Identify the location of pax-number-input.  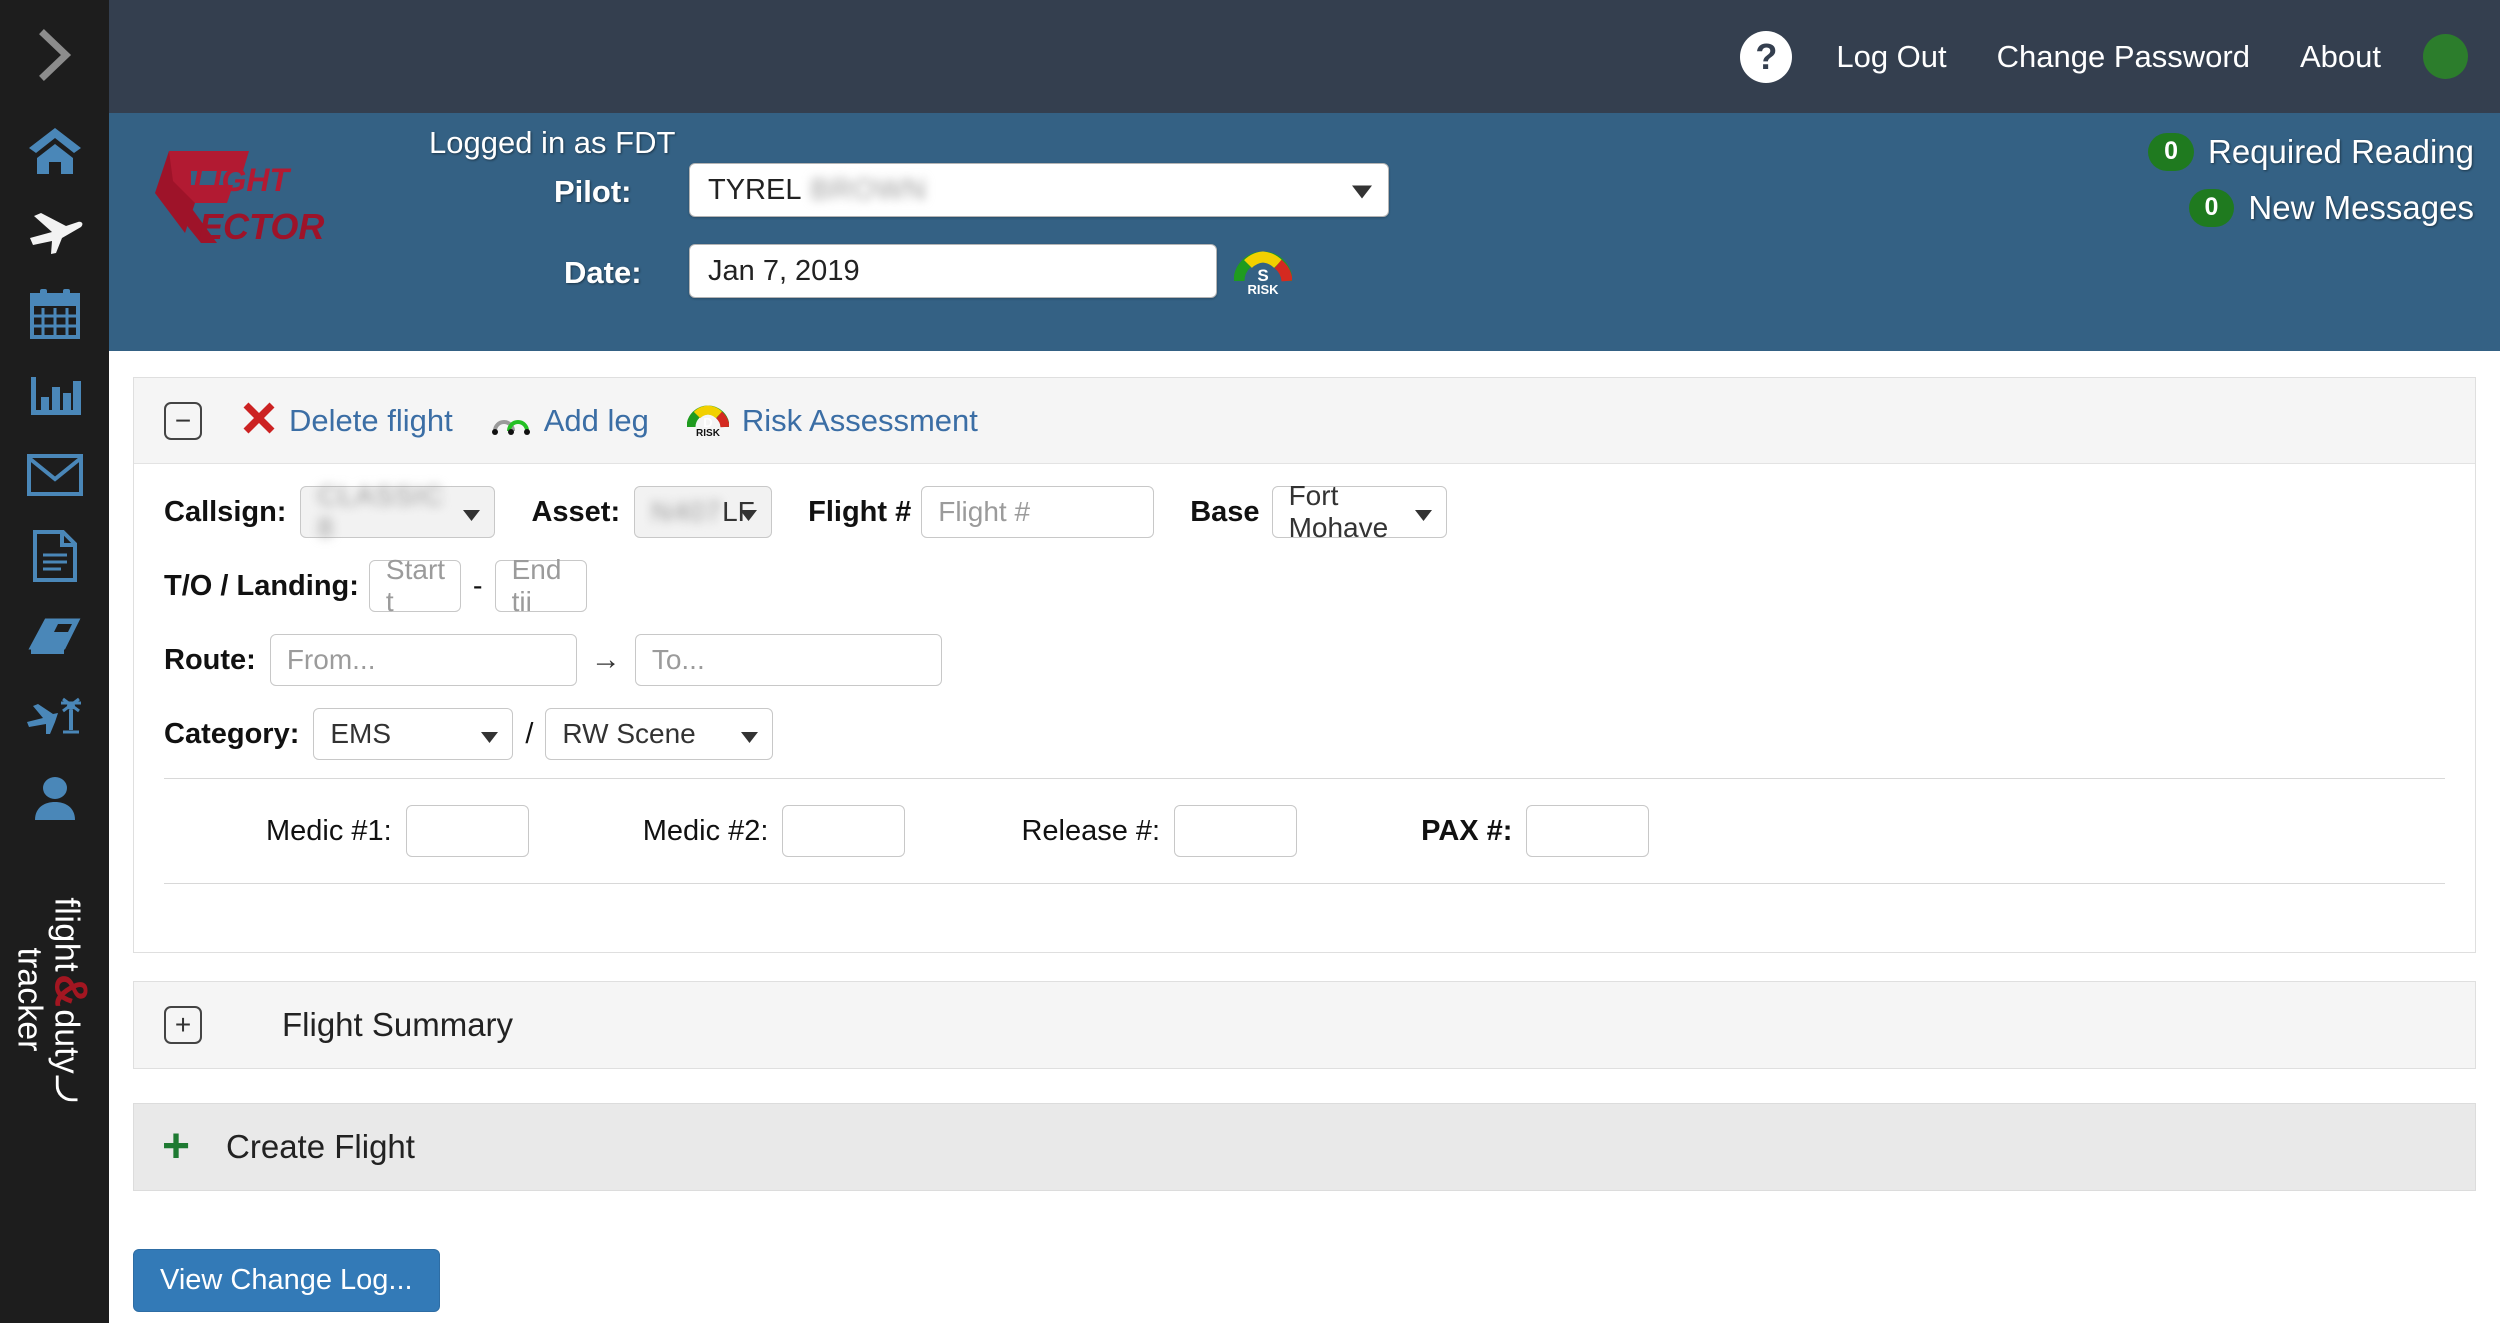
(1588, 831).